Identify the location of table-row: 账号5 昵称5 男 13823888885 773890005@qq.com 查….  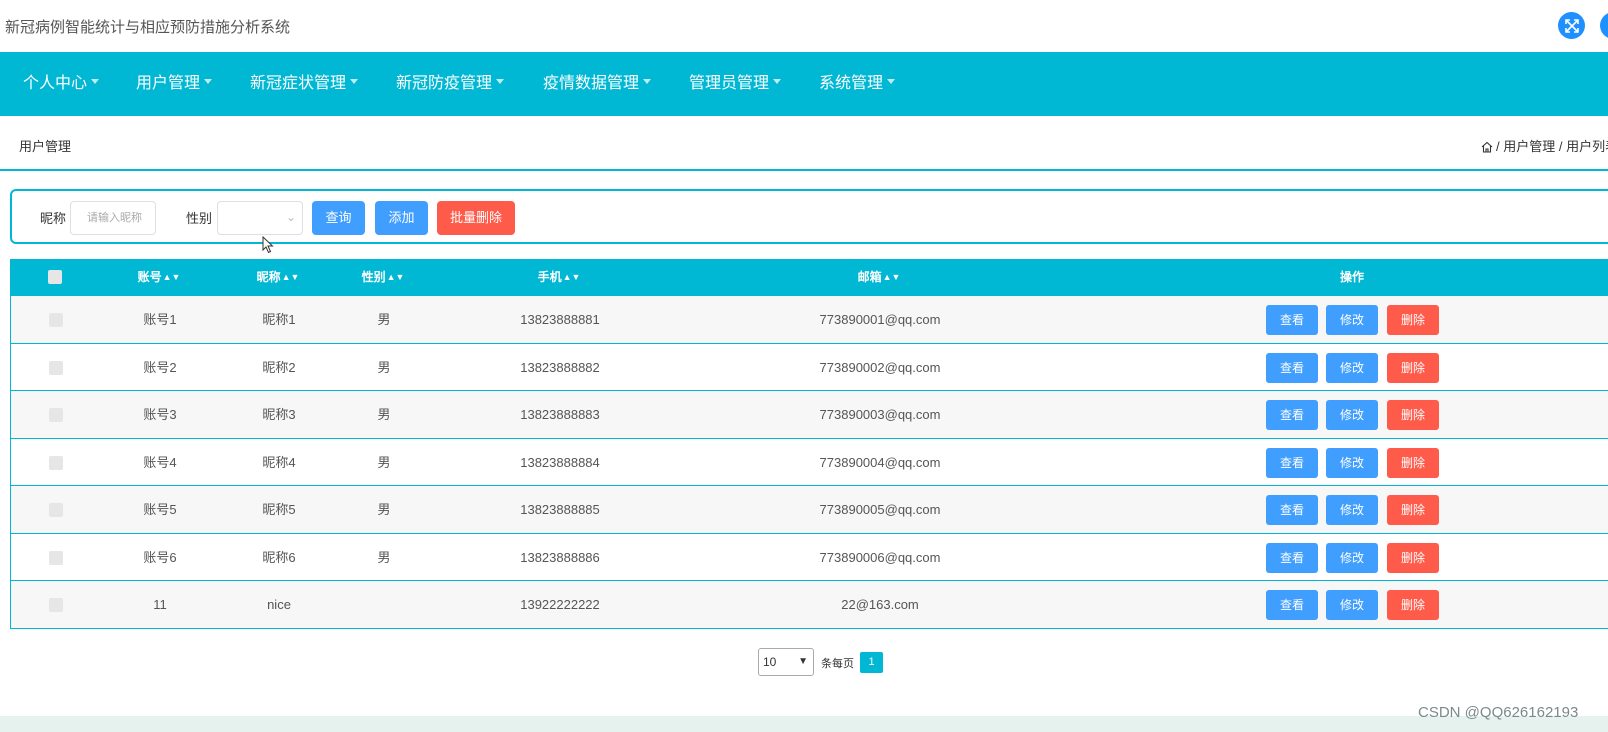
(809, 510).